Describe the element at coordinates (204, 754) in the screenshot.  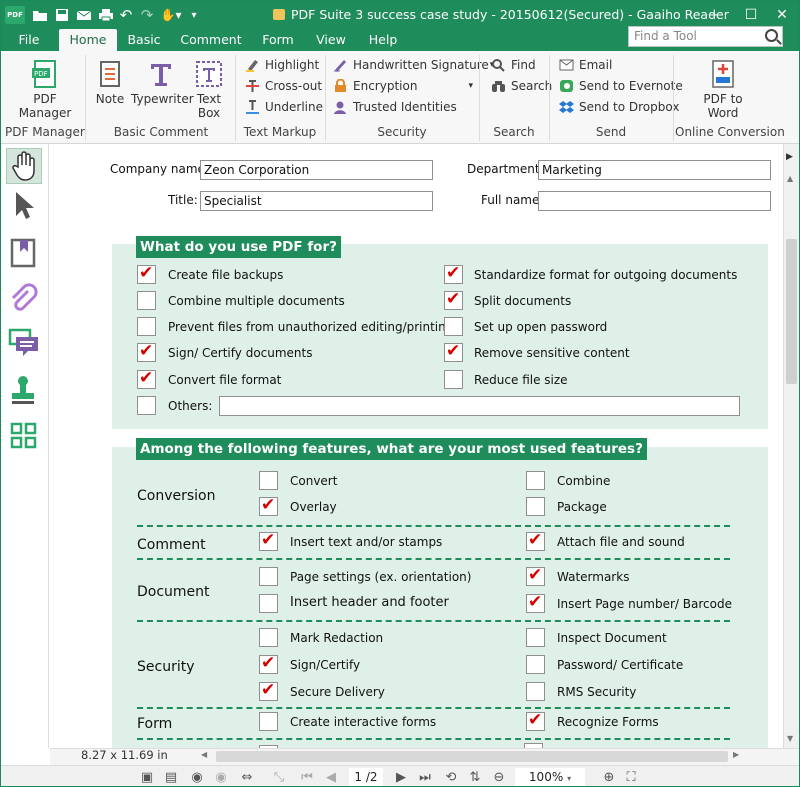
I see `scroll-left-arrow-icon: ◀` at that location.